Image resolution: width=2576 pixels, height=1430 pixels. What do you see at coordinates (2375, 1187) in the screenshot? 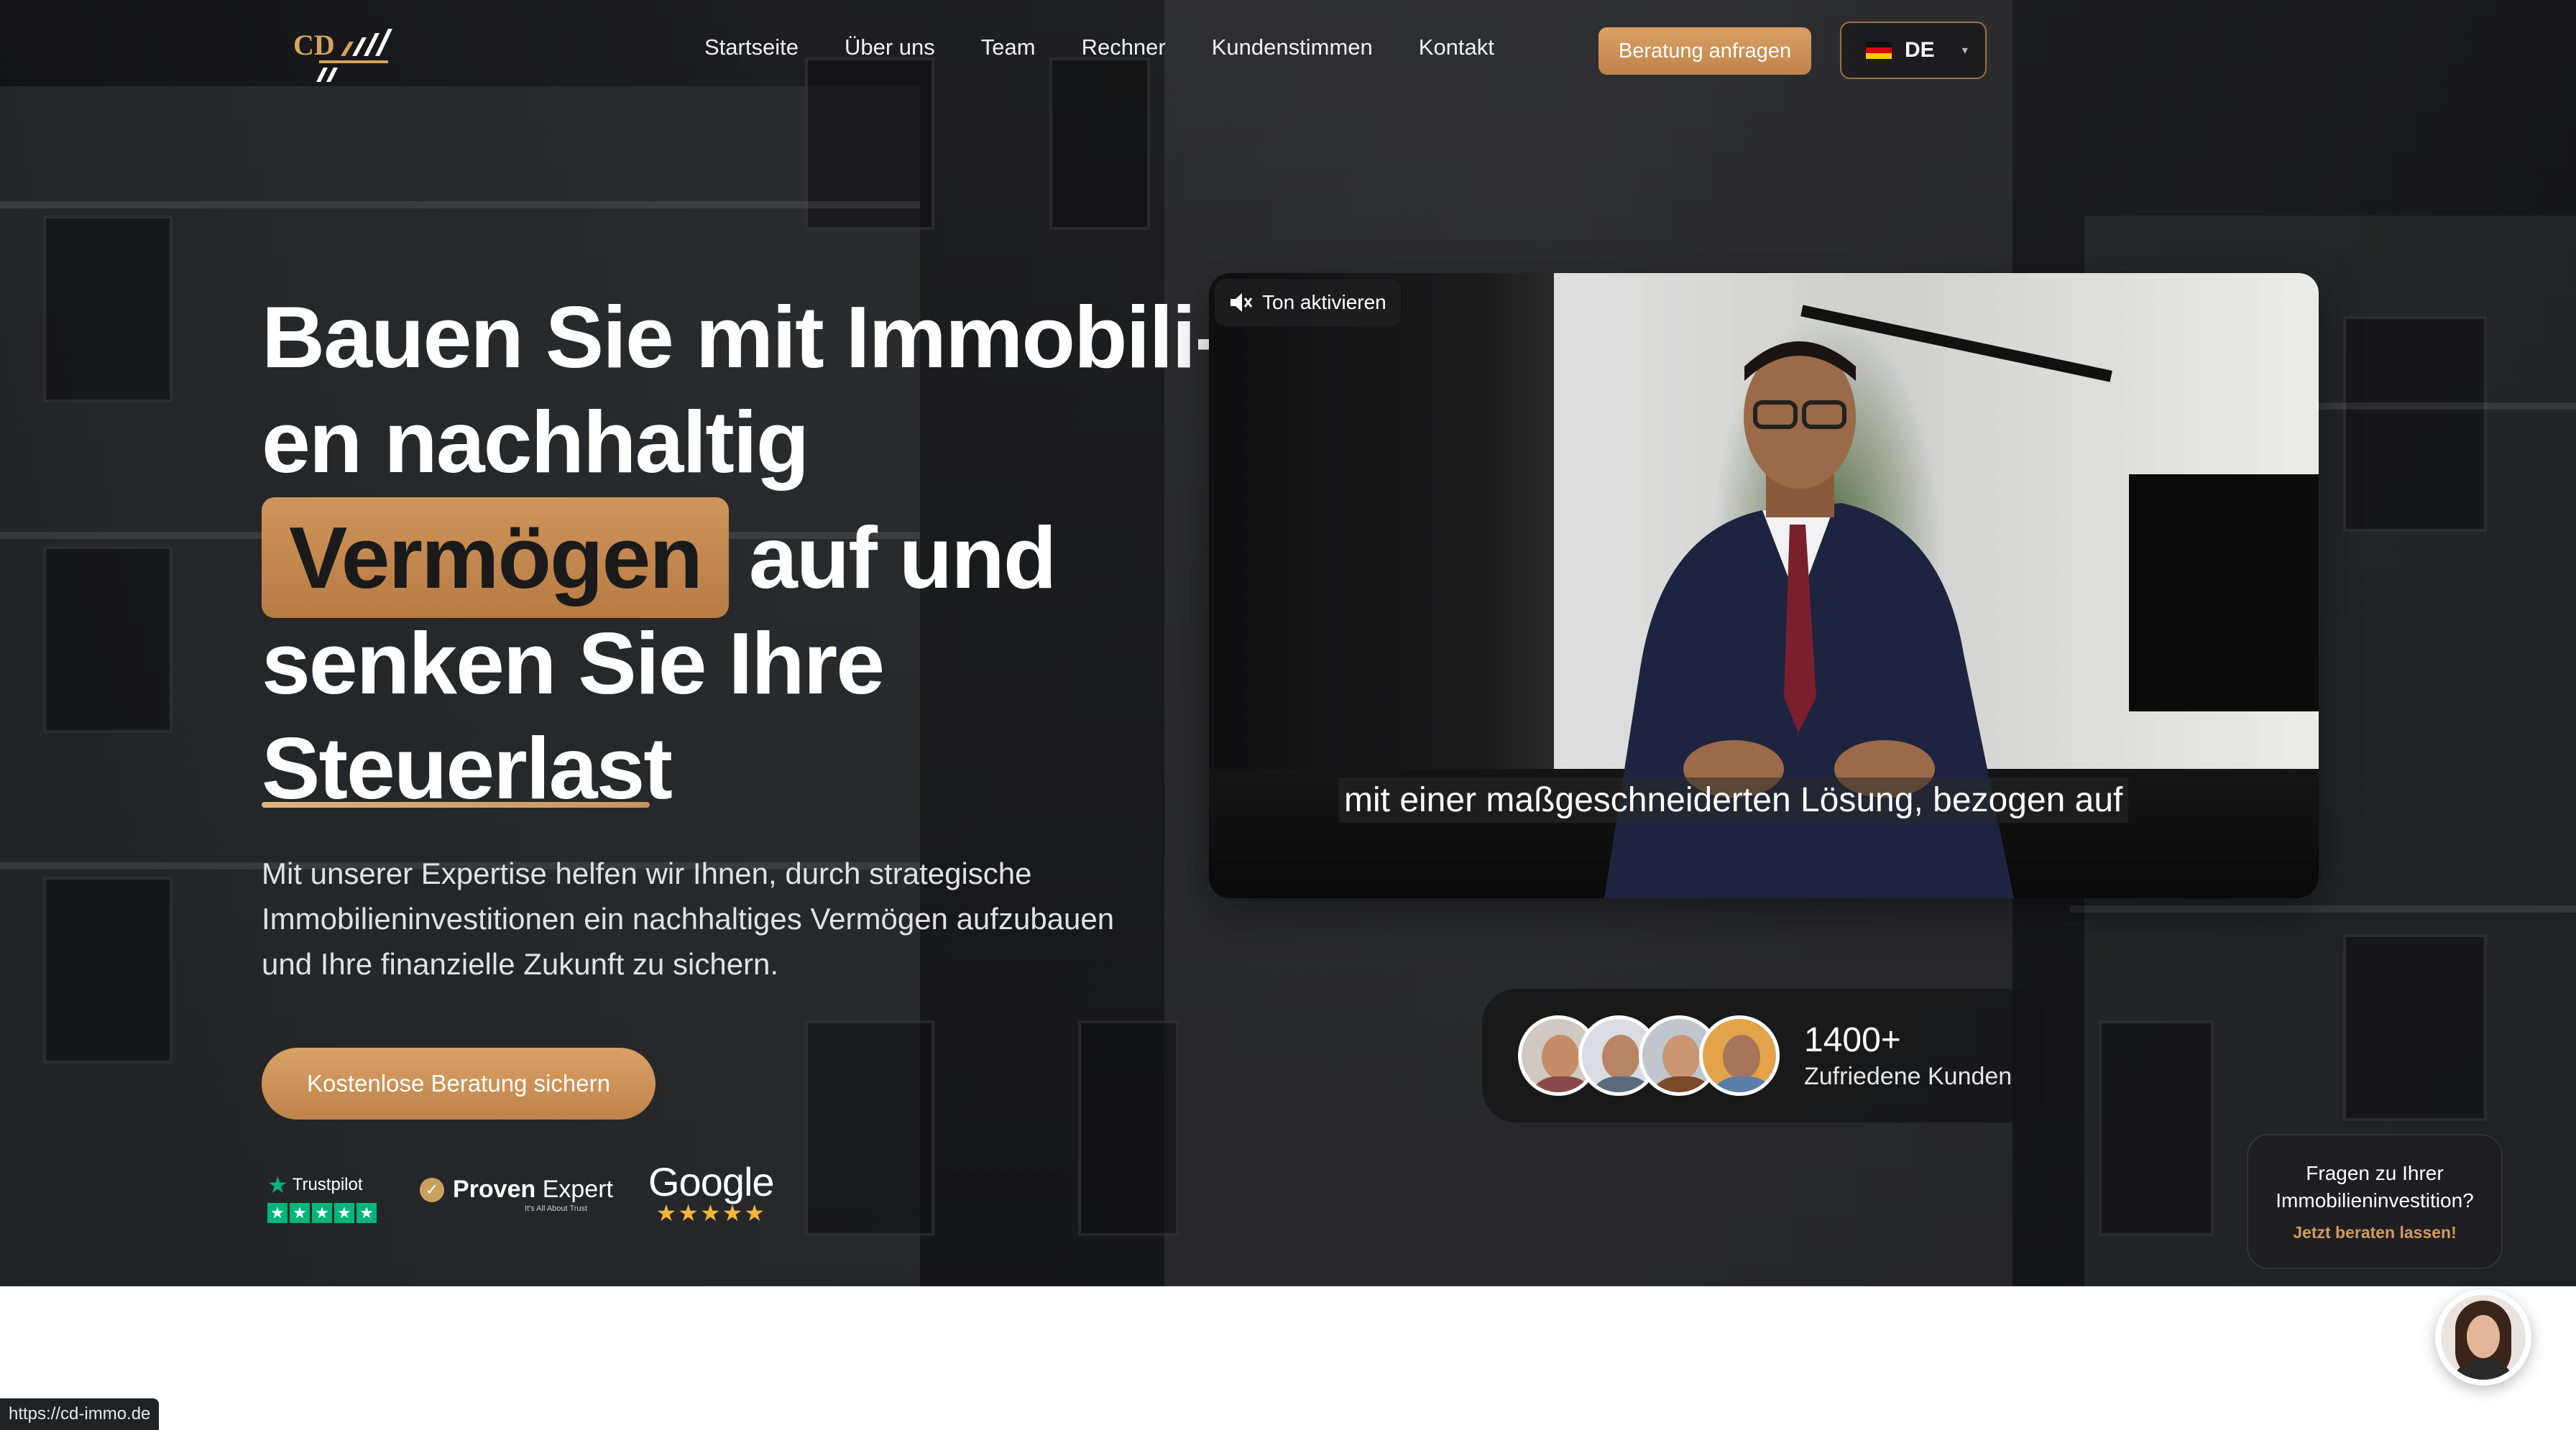
I see `chat-question: Fragen zu Ihrer Immobilieninvestition?` at bounding box center [2375, 1187].